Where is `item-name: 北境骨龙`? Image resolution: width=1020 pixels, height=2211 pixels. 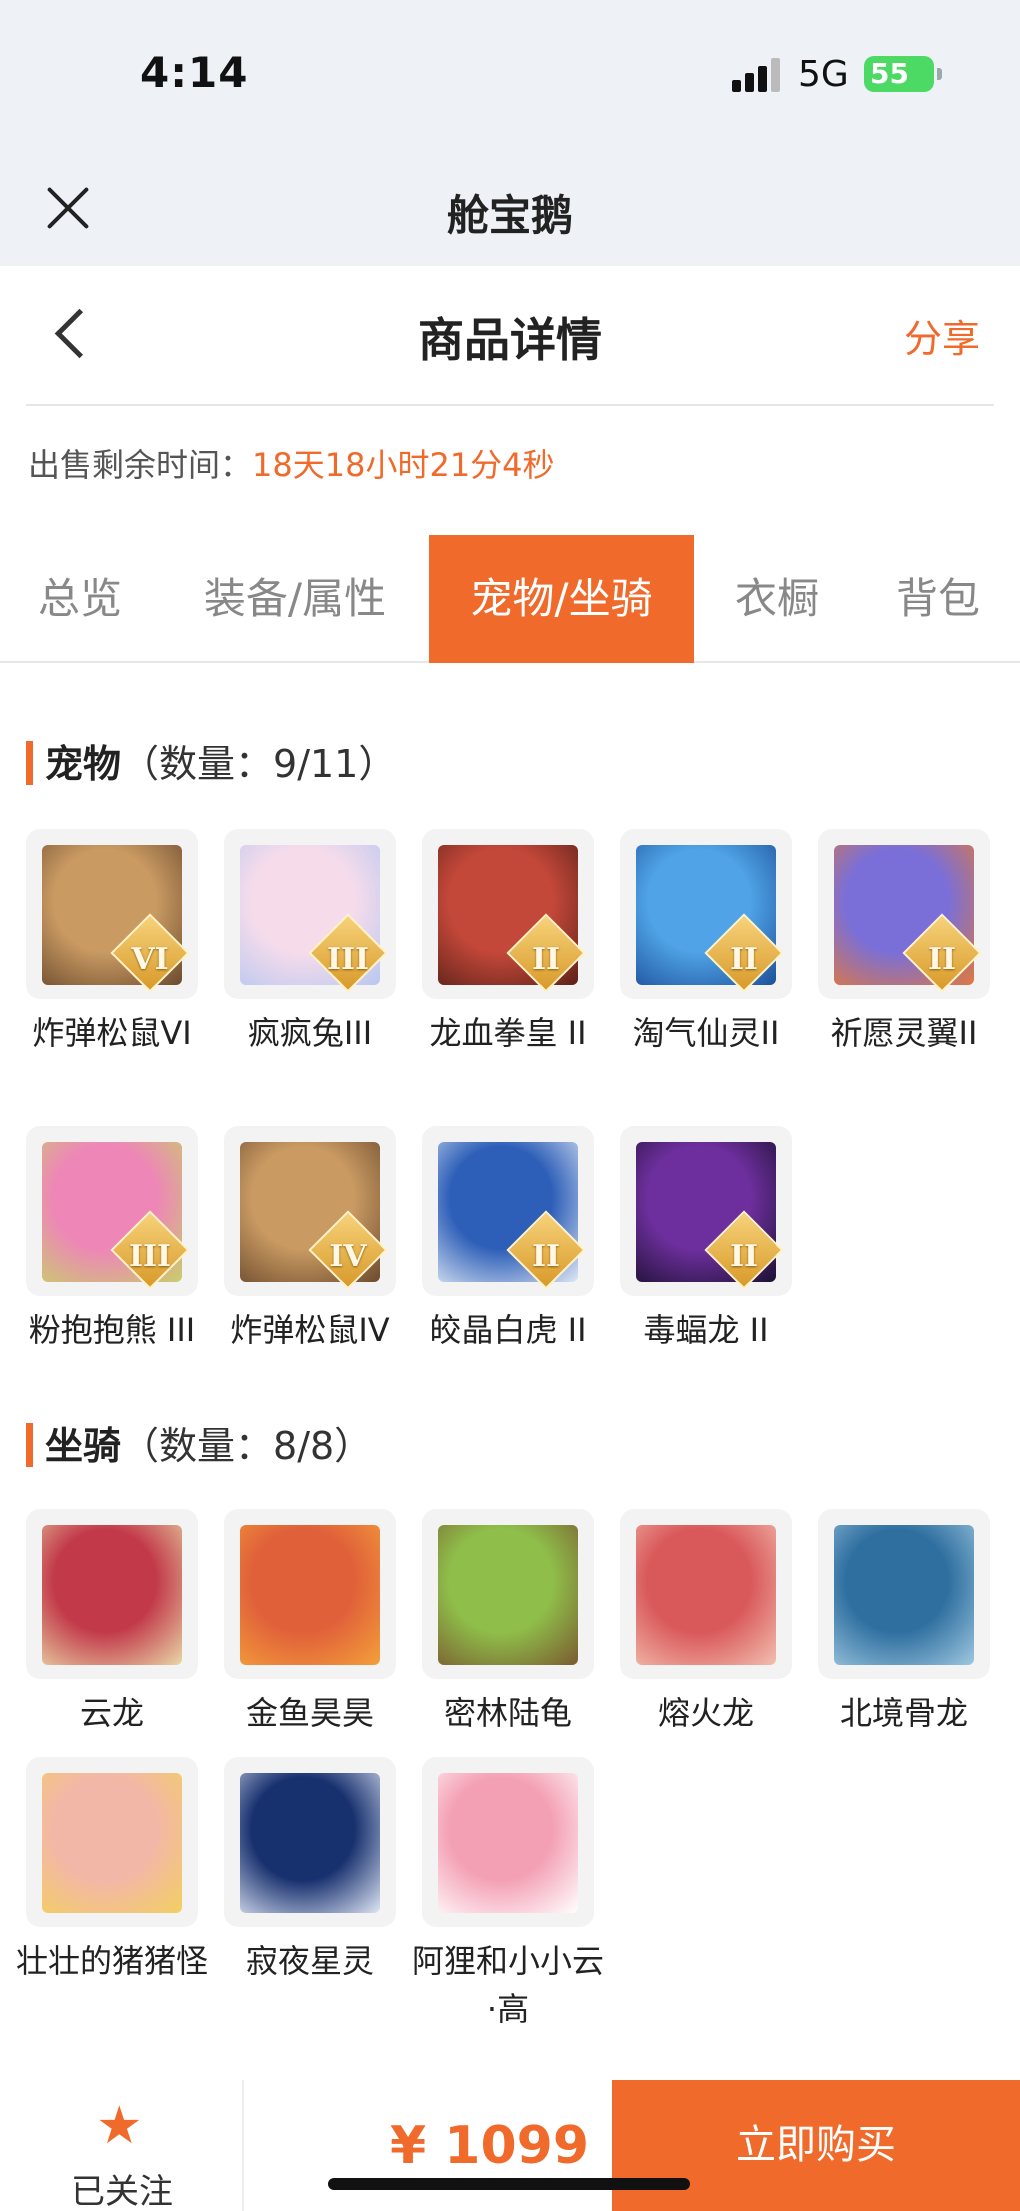
item-name: 北境骨龙 is located at coordinates (903, 1713).